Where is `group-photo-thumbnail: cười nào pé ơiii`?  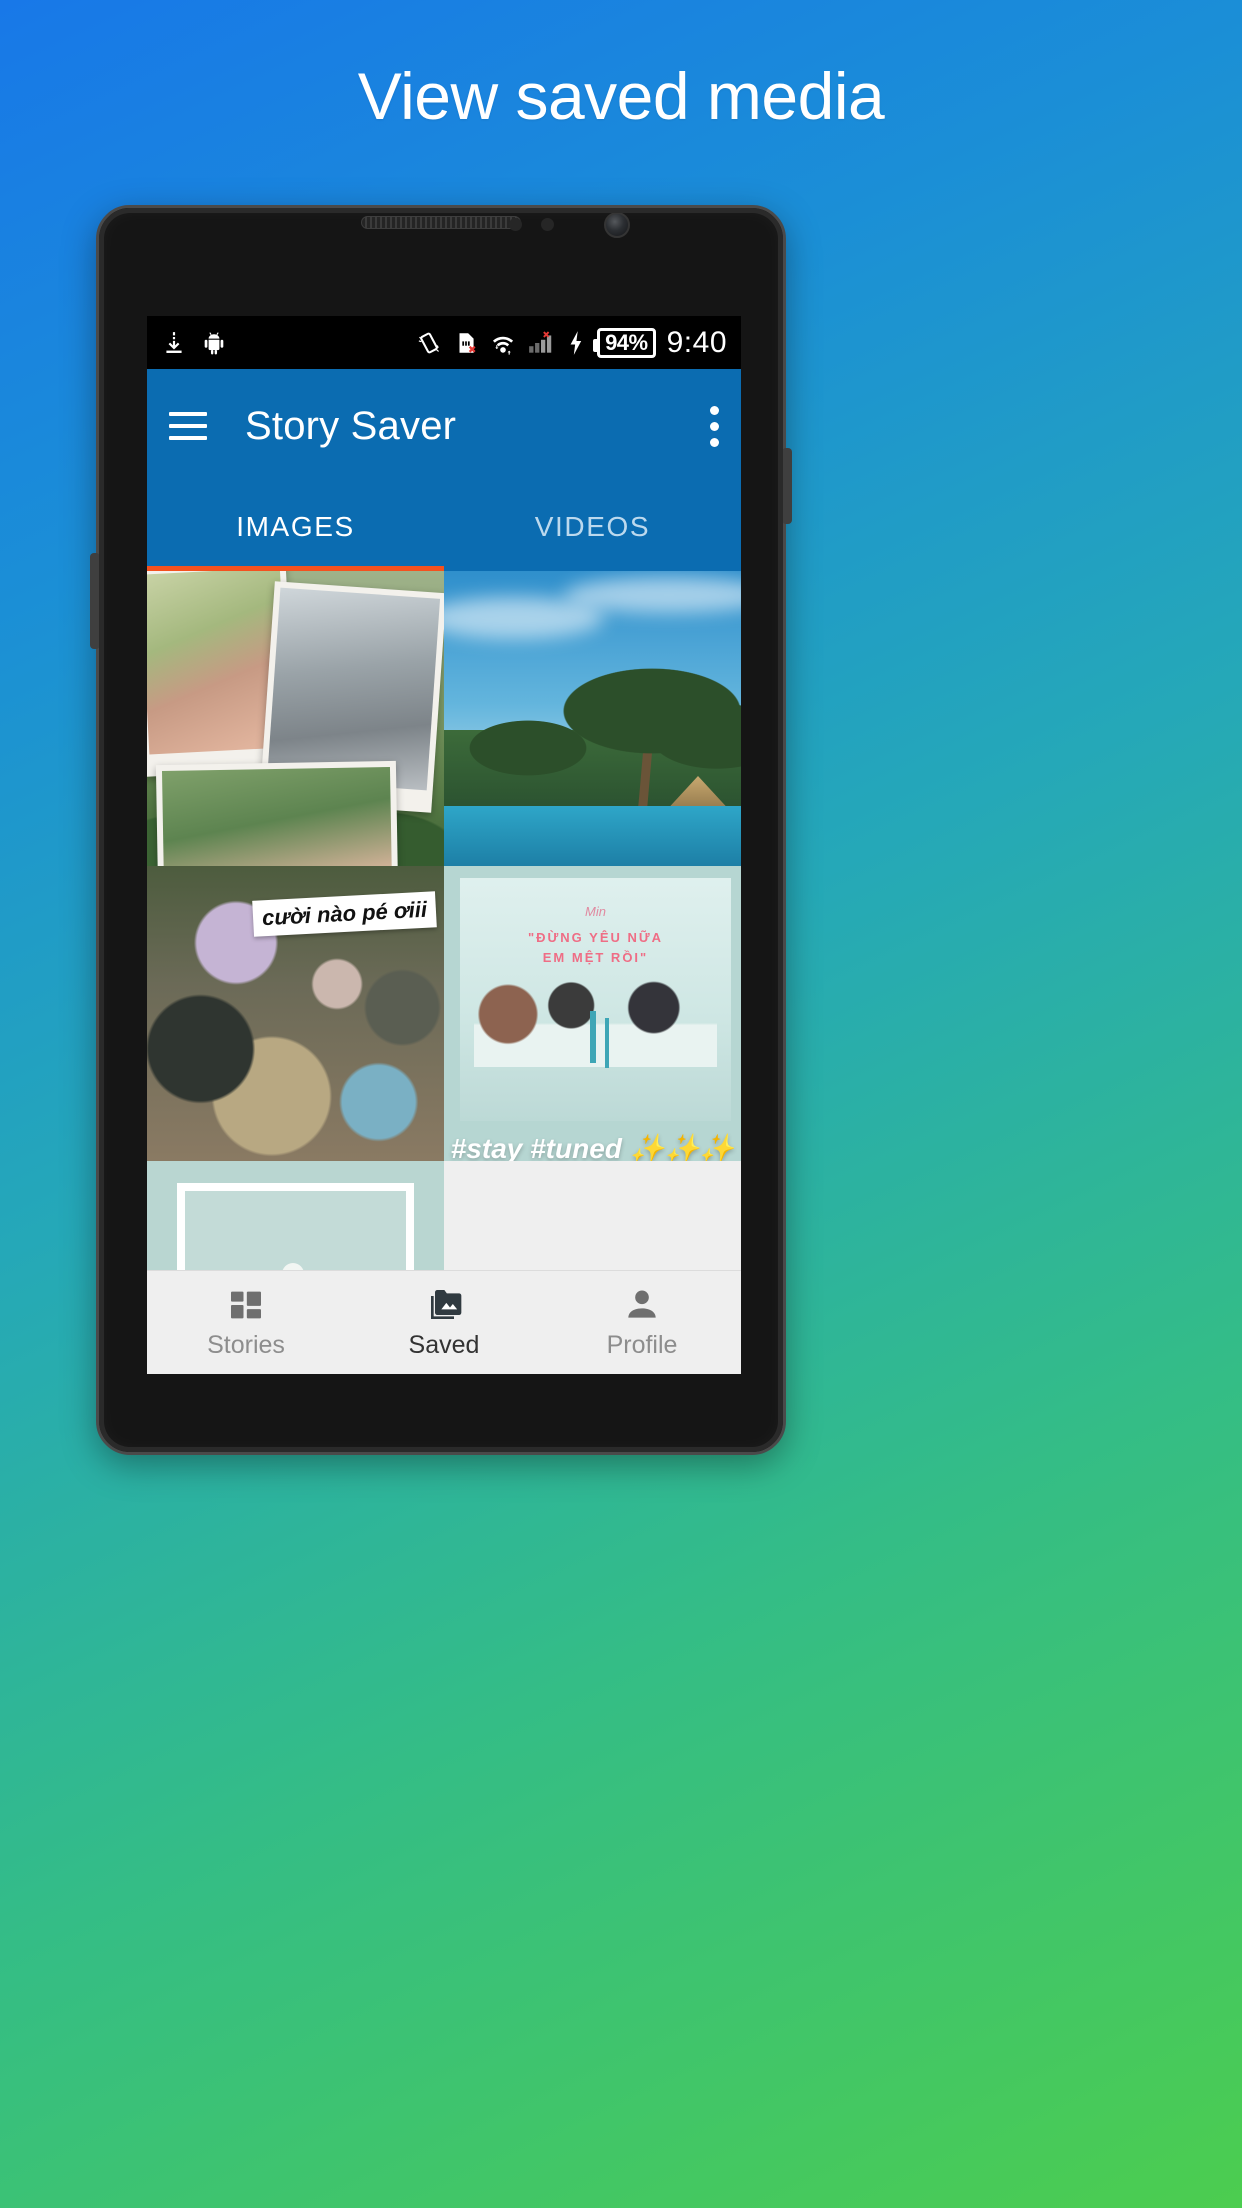
group-photo-thumbnail: cười nào pé ơiii is located at coordinates (295, 1013).